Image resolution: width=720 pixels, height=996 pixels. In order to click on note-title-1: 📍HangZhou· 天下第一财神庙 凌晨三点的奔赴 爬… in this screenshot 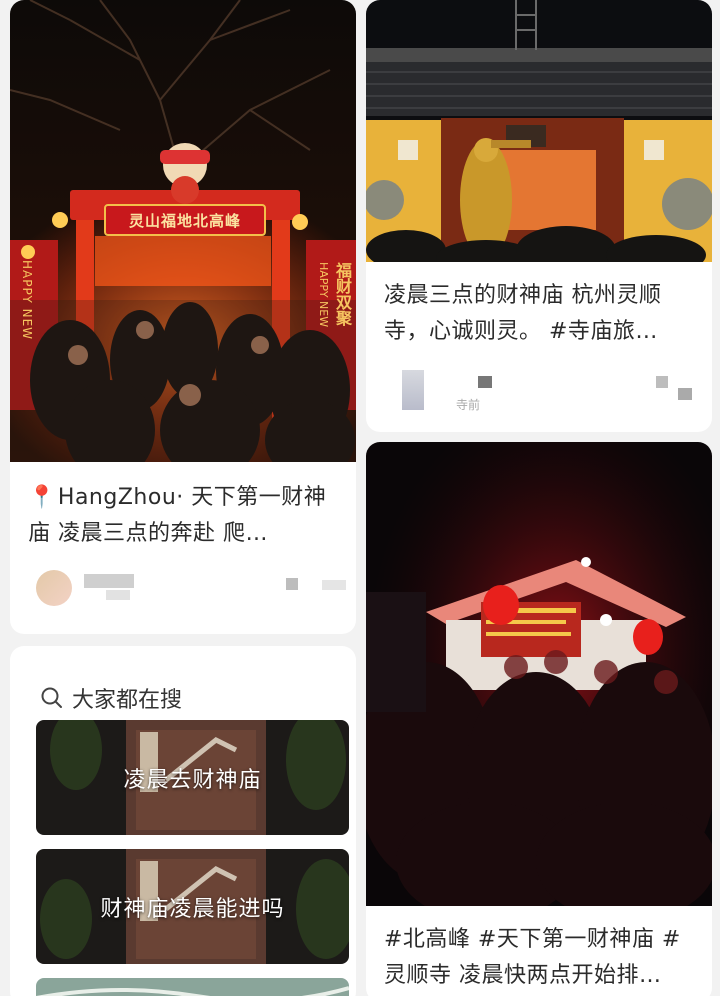, I will do `click(183, 507)`.